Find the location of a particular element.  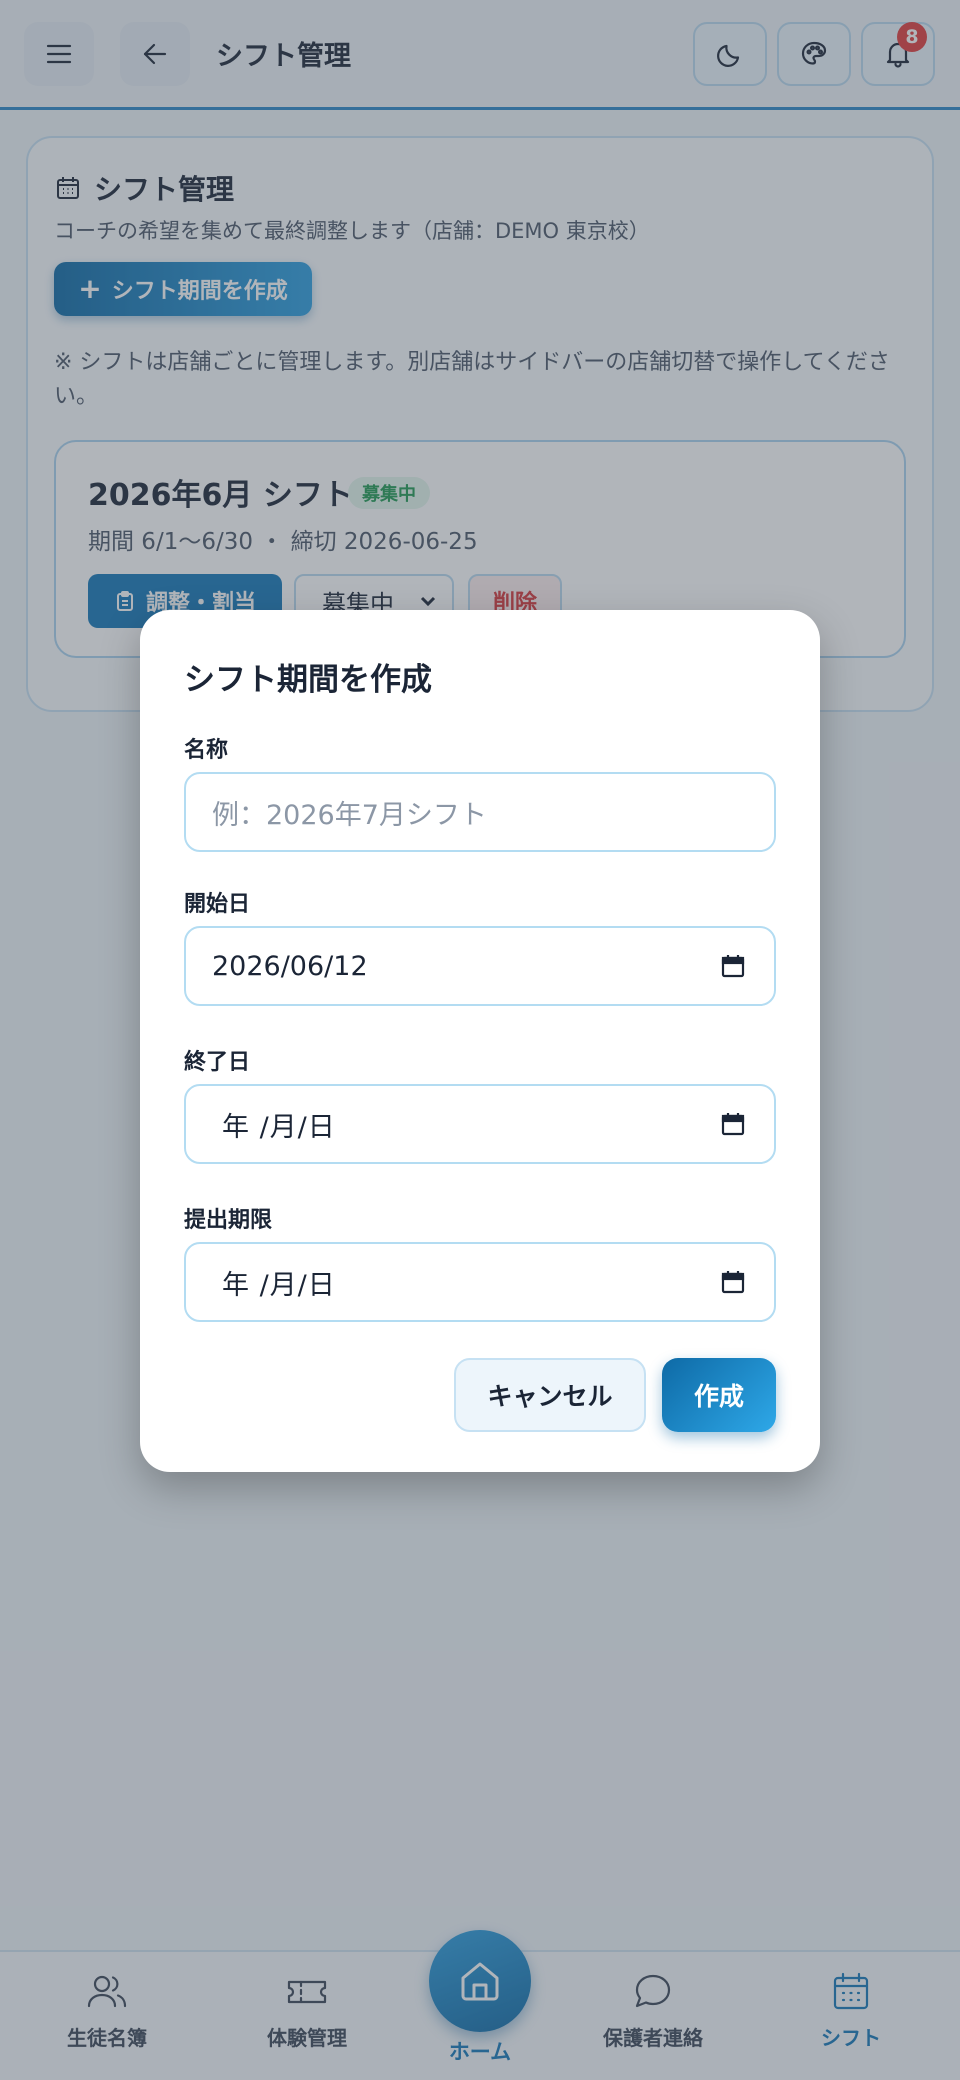

end-date-value: 年 /月/日 is located at coordinates (279, 1127).